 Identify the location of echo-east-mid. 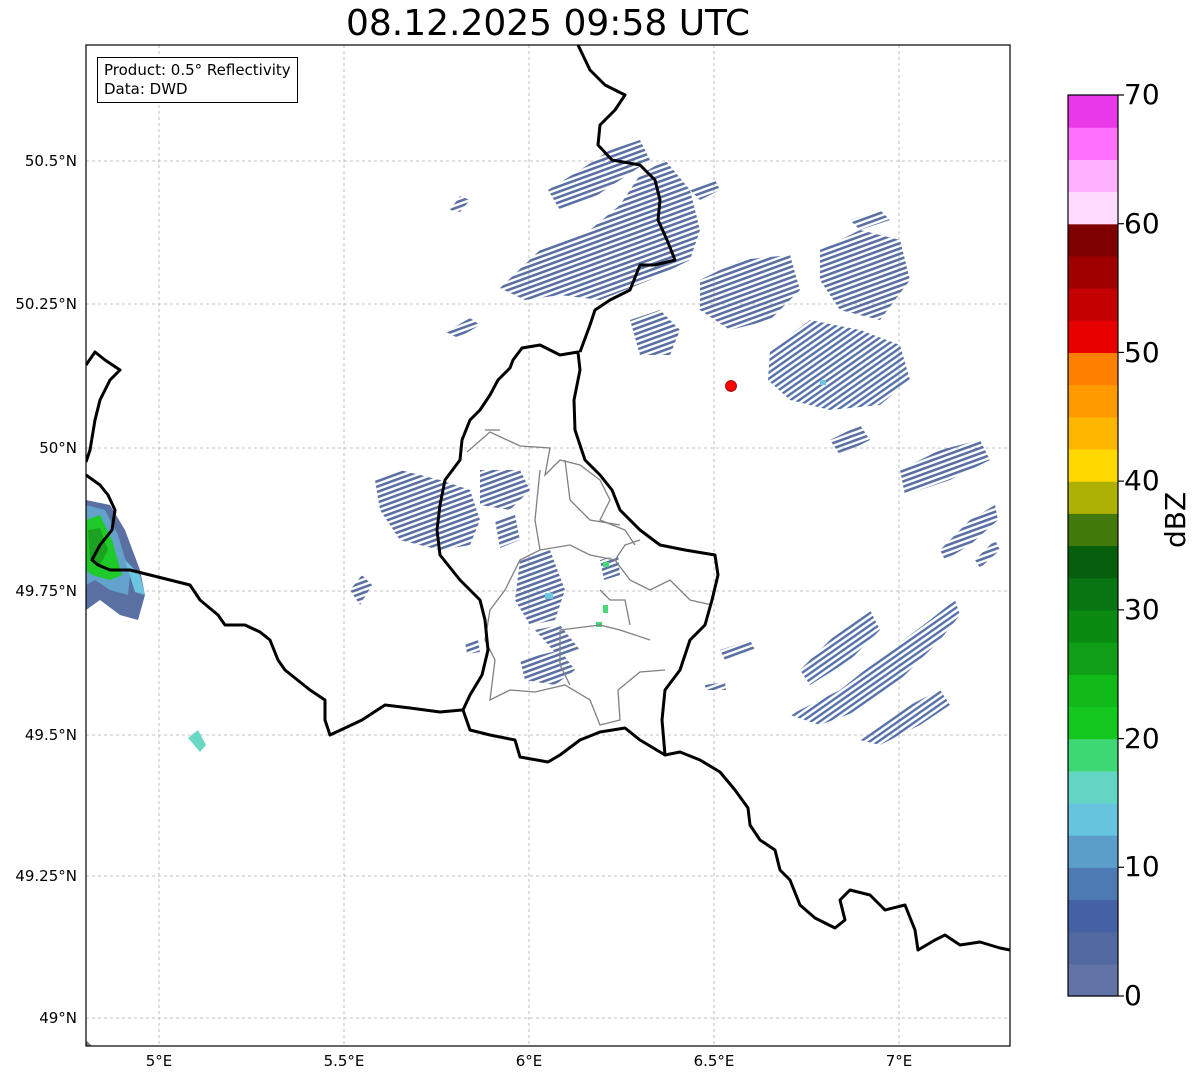
(655, 332).